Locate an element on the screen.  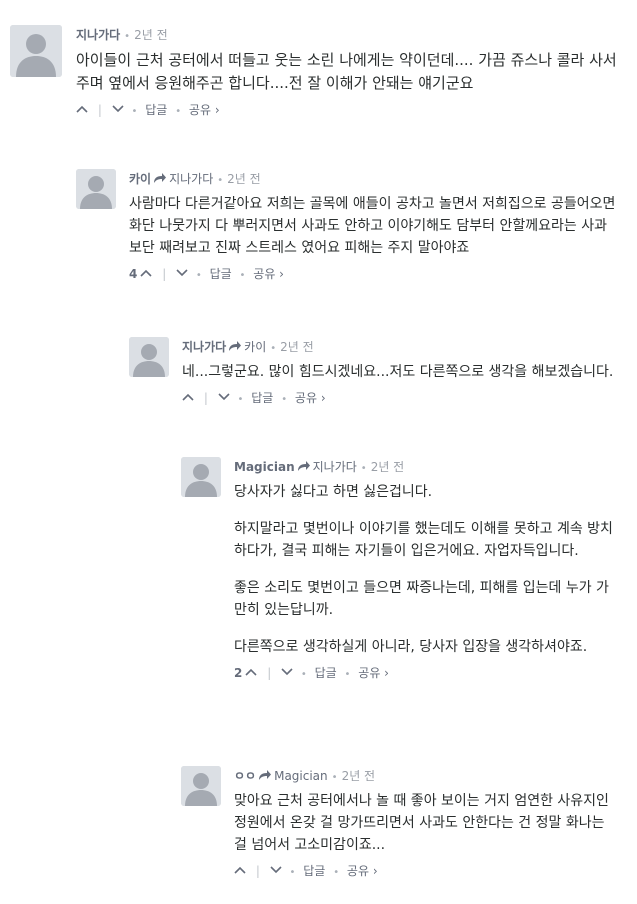
comment-header: Magician 지나가다 • 2년 전 is located at coordinates (426, 467).